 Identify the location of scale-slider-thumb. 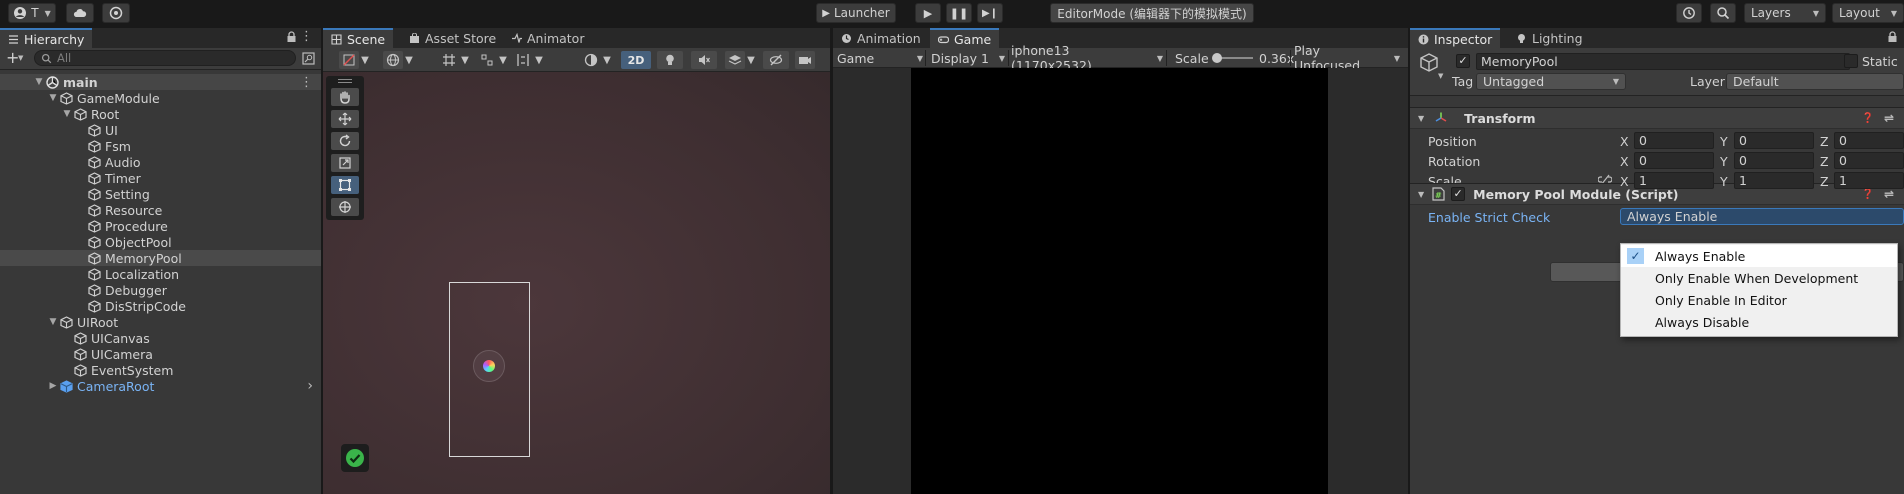
(1217, 58).